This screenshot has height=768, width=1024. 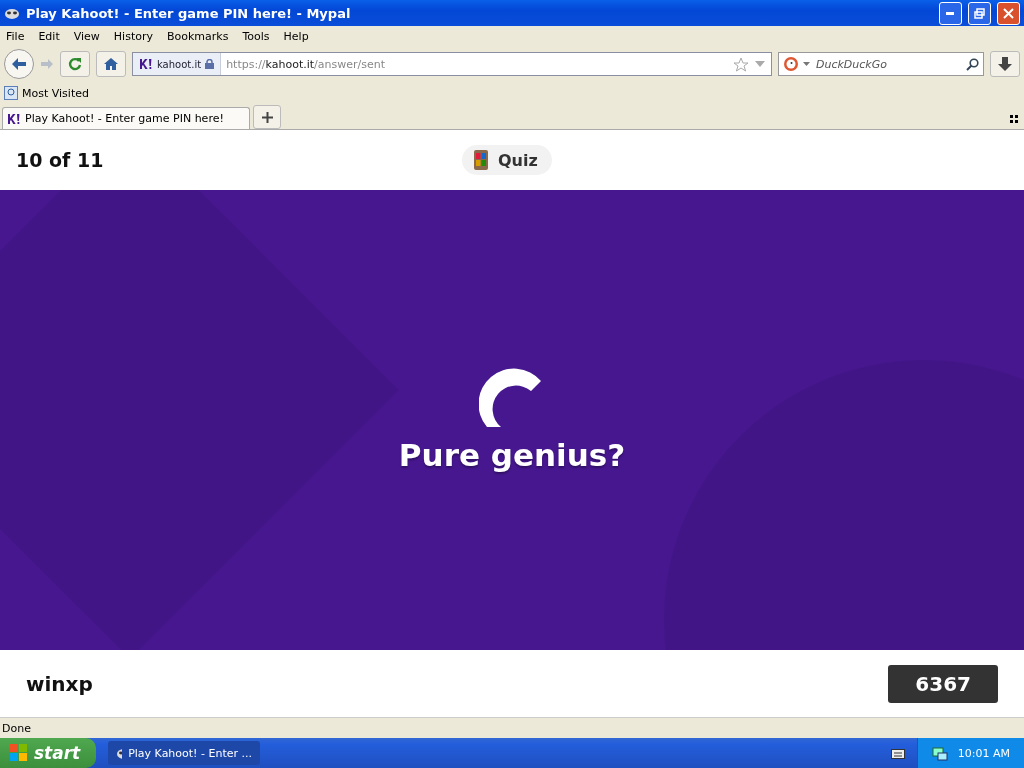 What do you see at coordinates (452, 64) in the screenshot?
I see `url-field: kahoot.it https://kahoot.it/answer/sent` at bounding box center [452, 64].